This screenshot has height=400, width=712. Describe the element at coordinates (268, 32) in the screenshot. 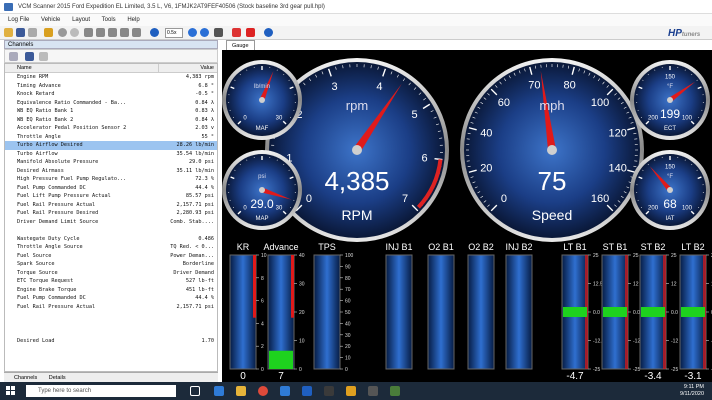

I see `help-icon` at that location.